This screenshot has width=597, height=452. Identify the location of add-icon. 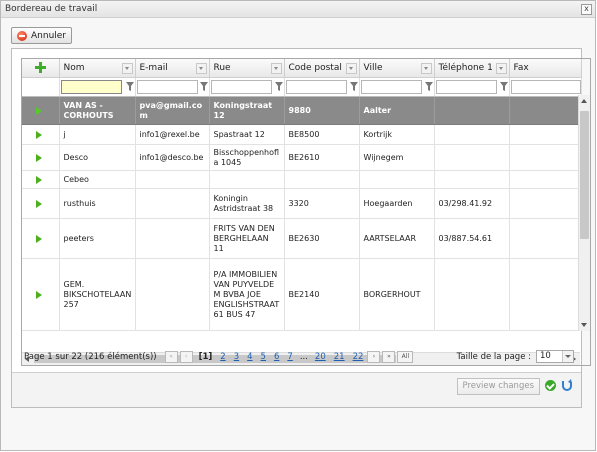
(40, 67).